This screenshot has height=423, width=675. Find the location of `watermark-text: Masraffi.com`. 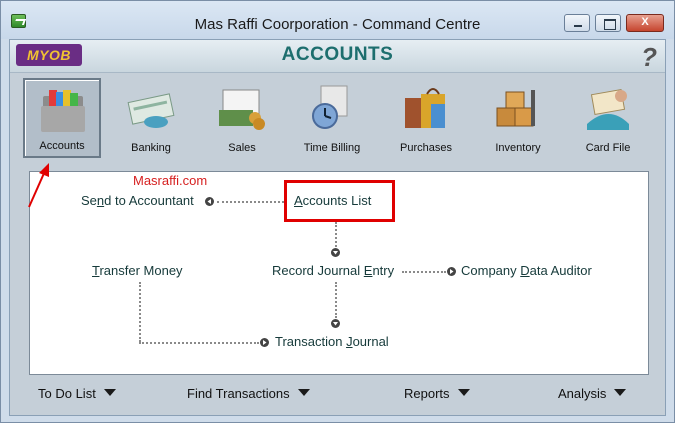

watermark-text: Masraffi.com is located at coordinates (170, 180).